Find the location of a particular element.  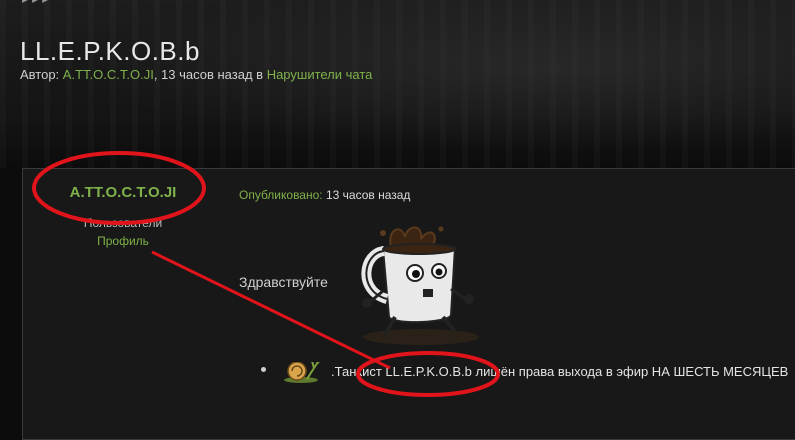

bullet-icon is located at coordinates (263, 369).